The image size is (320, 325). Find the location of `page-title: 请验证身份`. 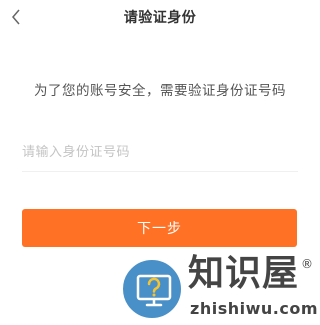

page-title: 请验证身份 is located at coordinates (160, 18).